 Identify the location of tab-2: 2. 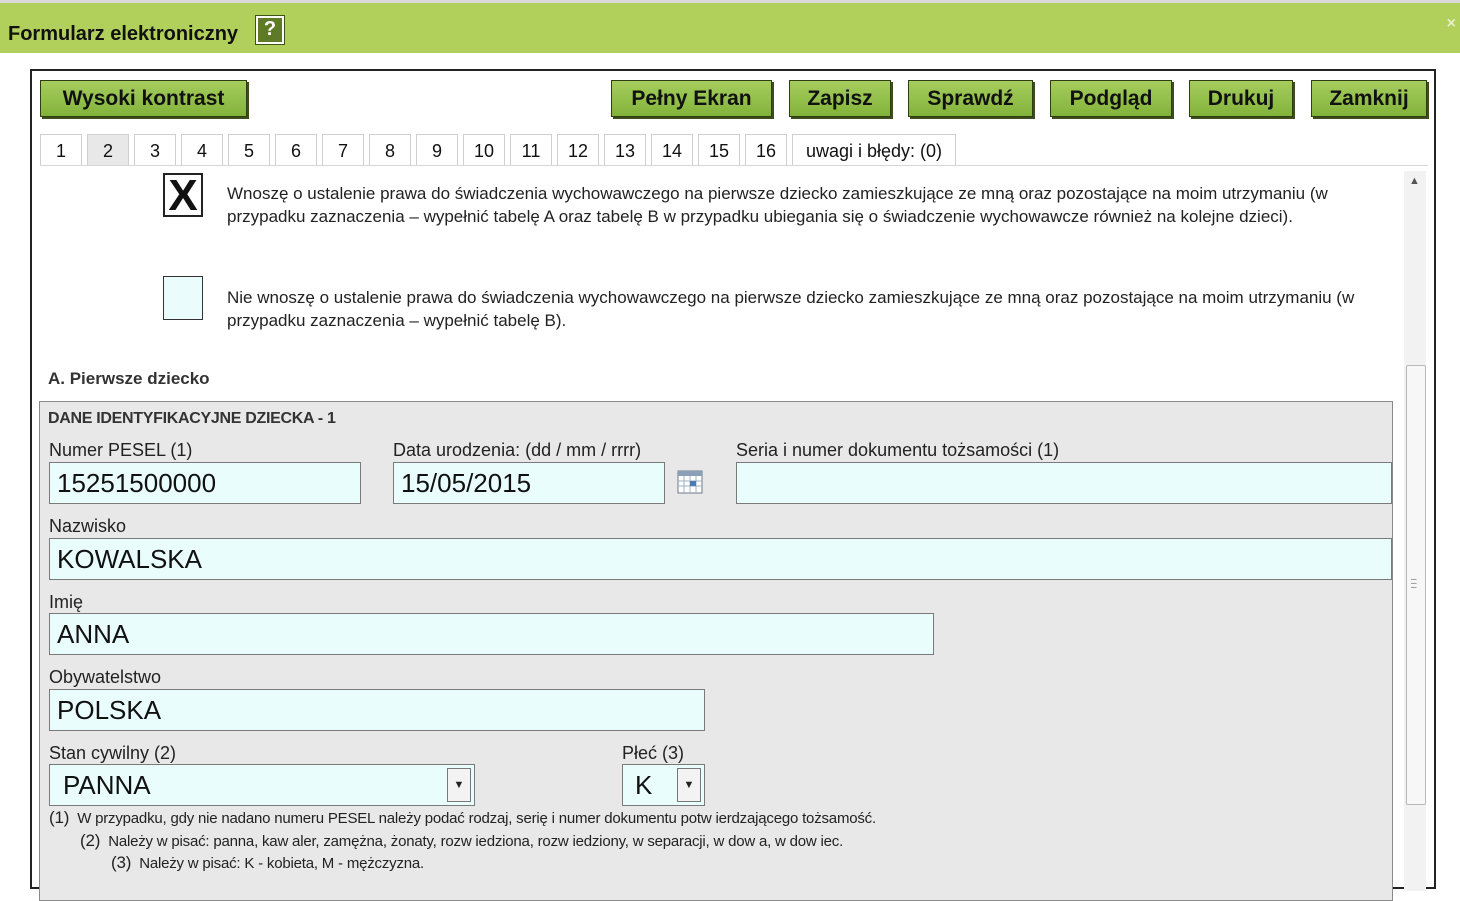
(108, 150).